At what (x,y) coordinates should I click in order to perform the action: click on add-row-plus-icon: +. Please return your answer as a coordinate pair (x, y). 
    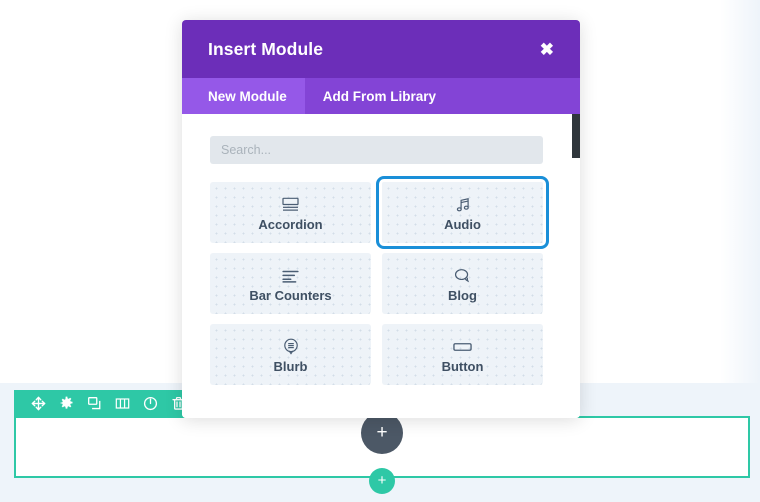
    Looking at the image, I should click on (382, 480).